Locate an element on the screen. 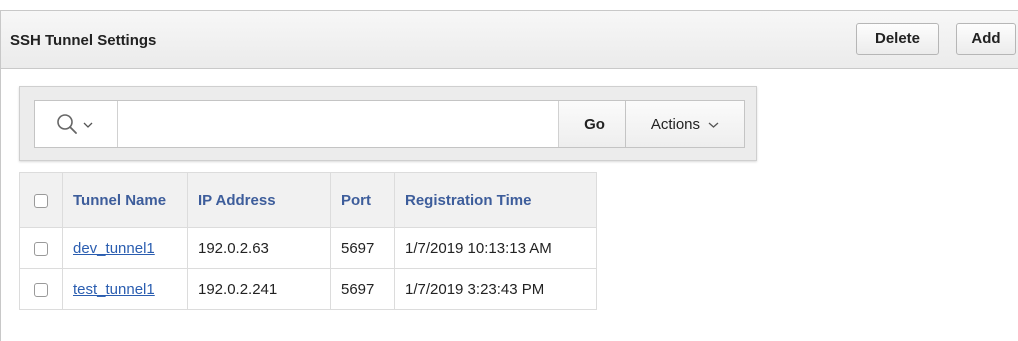 This screenshot has height=341, width=1018. column-header-registration-time: Registration Time is located at coordinates (495, 200).